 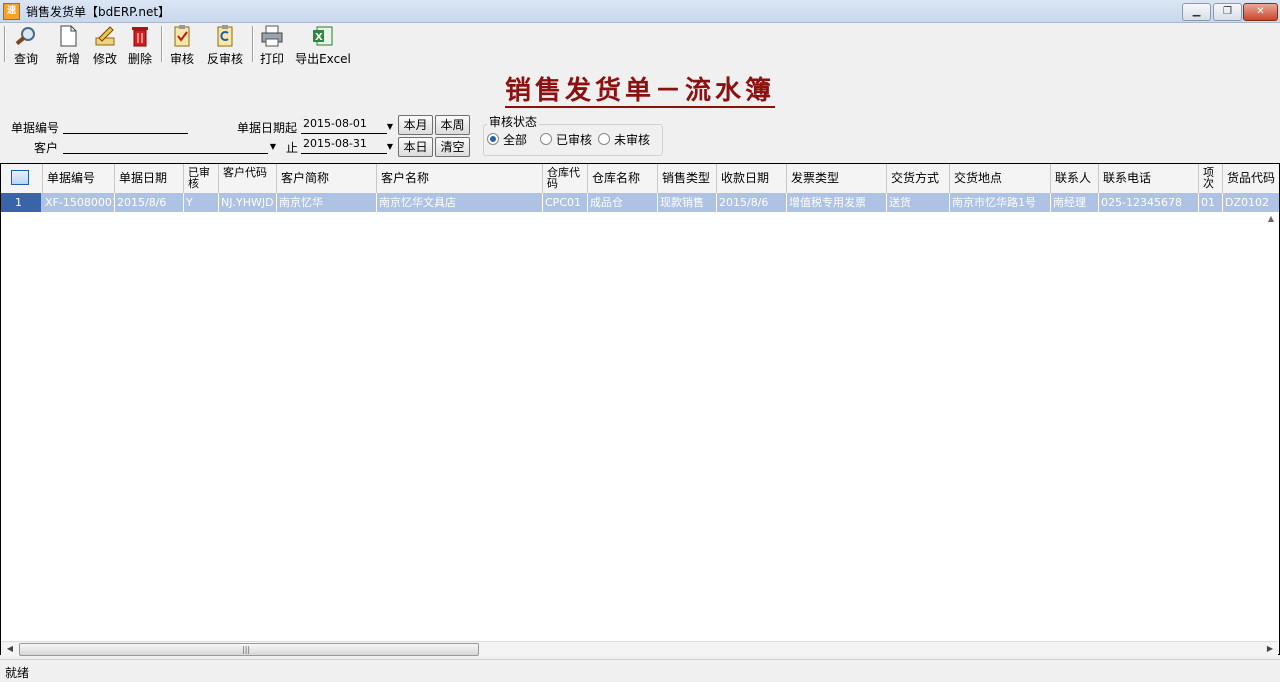 What do you see at coordinates (1270, 649) in the screenshot?
I see `scroll-right-icon: ▶` at bounding box center [1270, 649].